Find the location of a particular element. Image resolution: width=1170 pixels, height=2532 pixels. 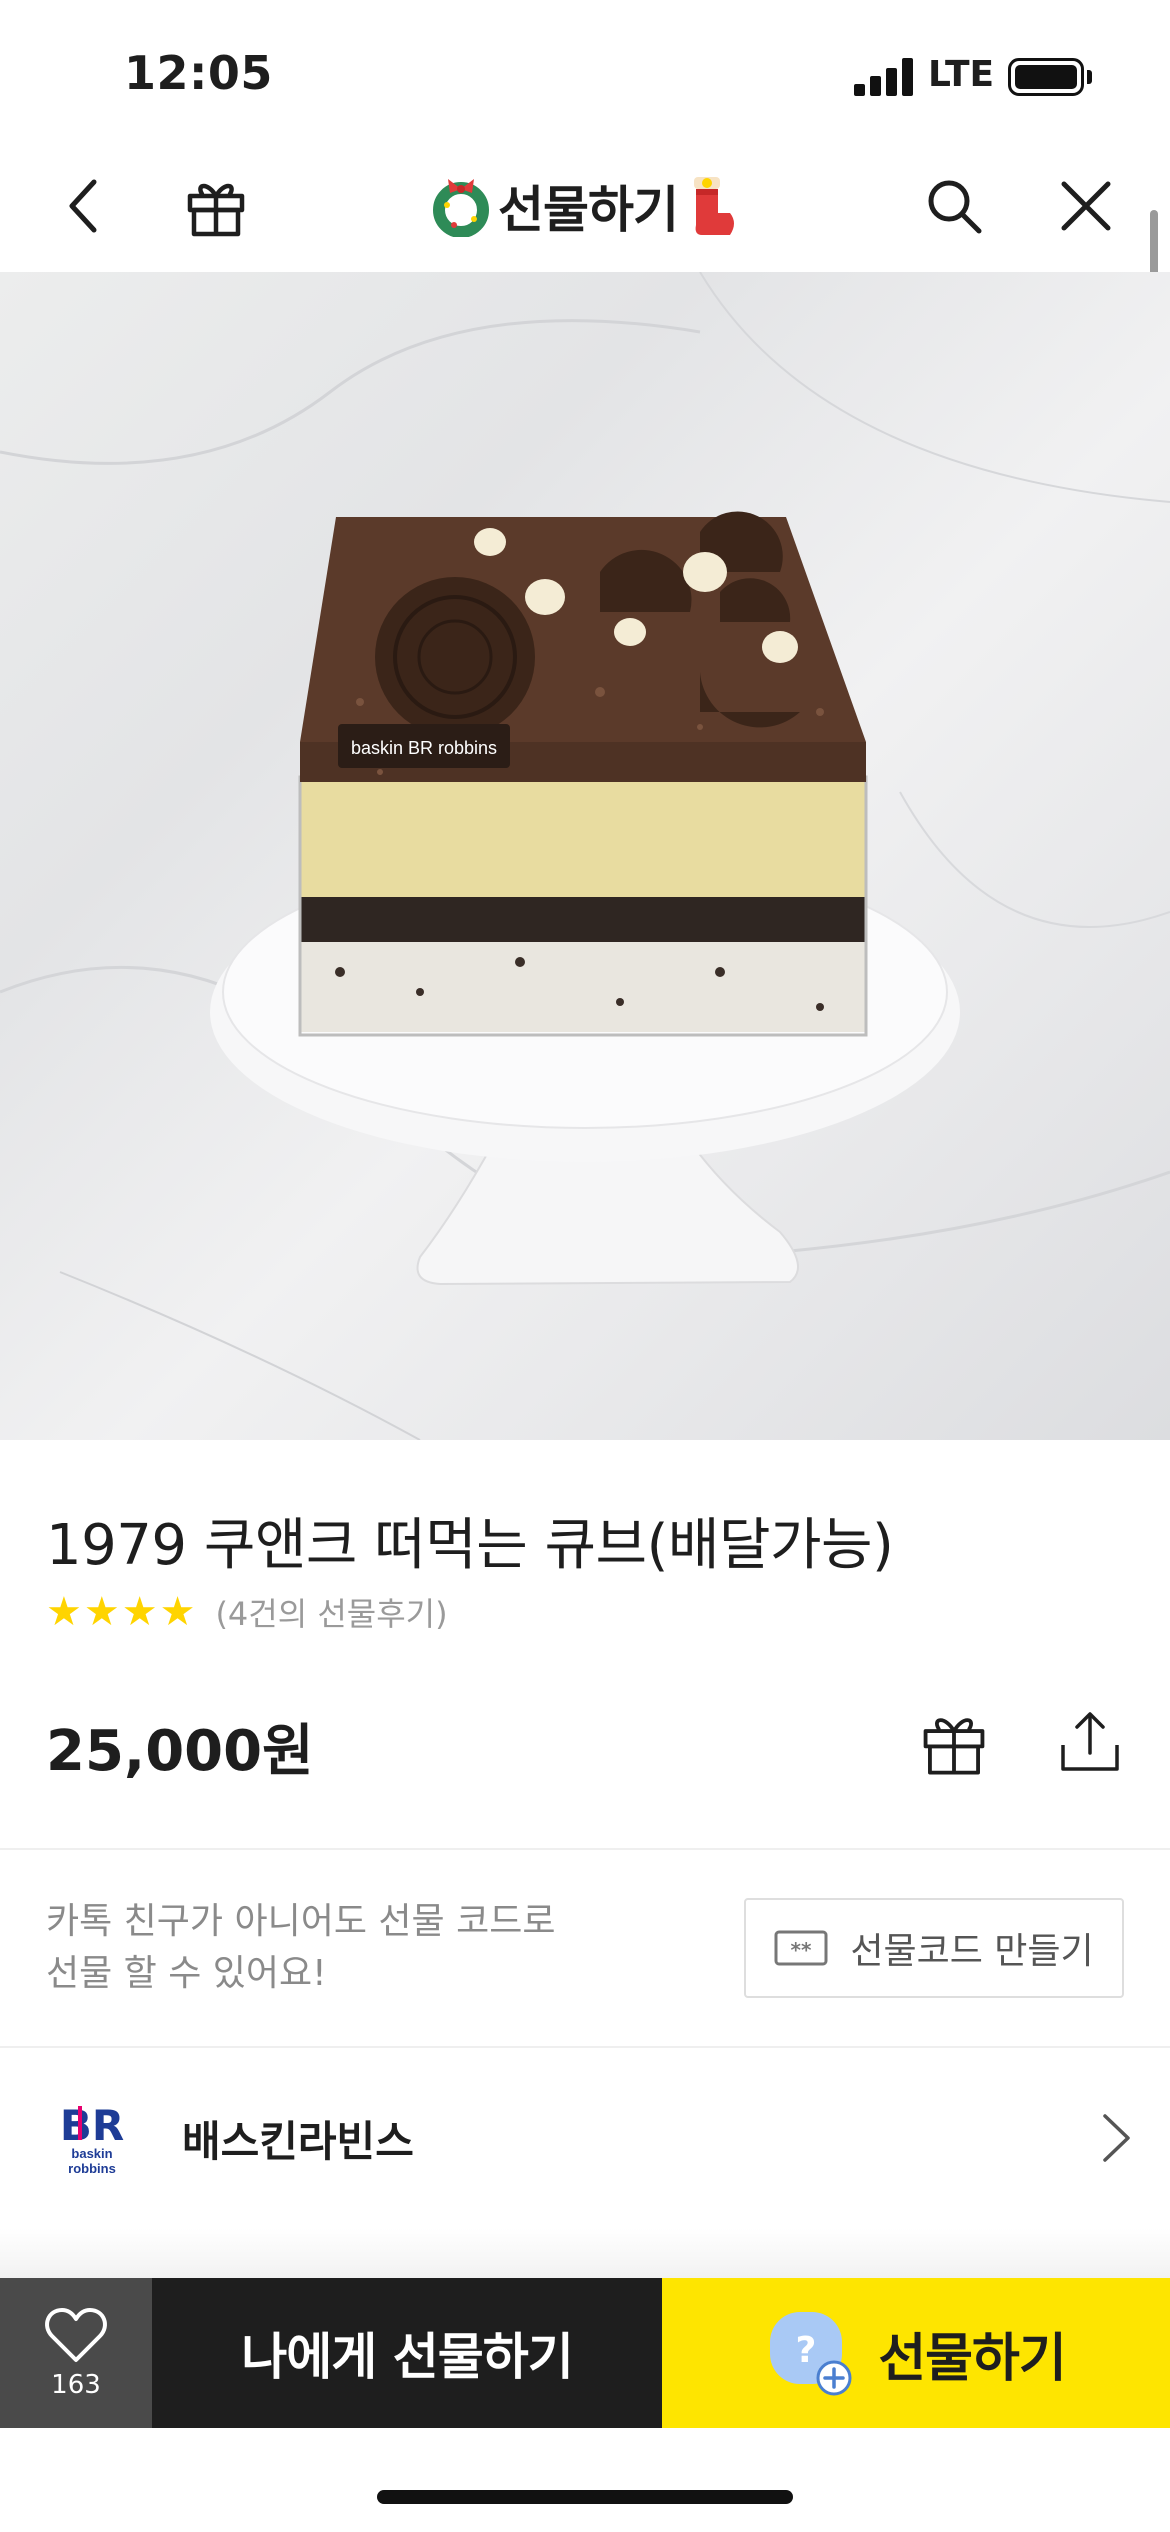

back-button is located at coordinates (84, 206).